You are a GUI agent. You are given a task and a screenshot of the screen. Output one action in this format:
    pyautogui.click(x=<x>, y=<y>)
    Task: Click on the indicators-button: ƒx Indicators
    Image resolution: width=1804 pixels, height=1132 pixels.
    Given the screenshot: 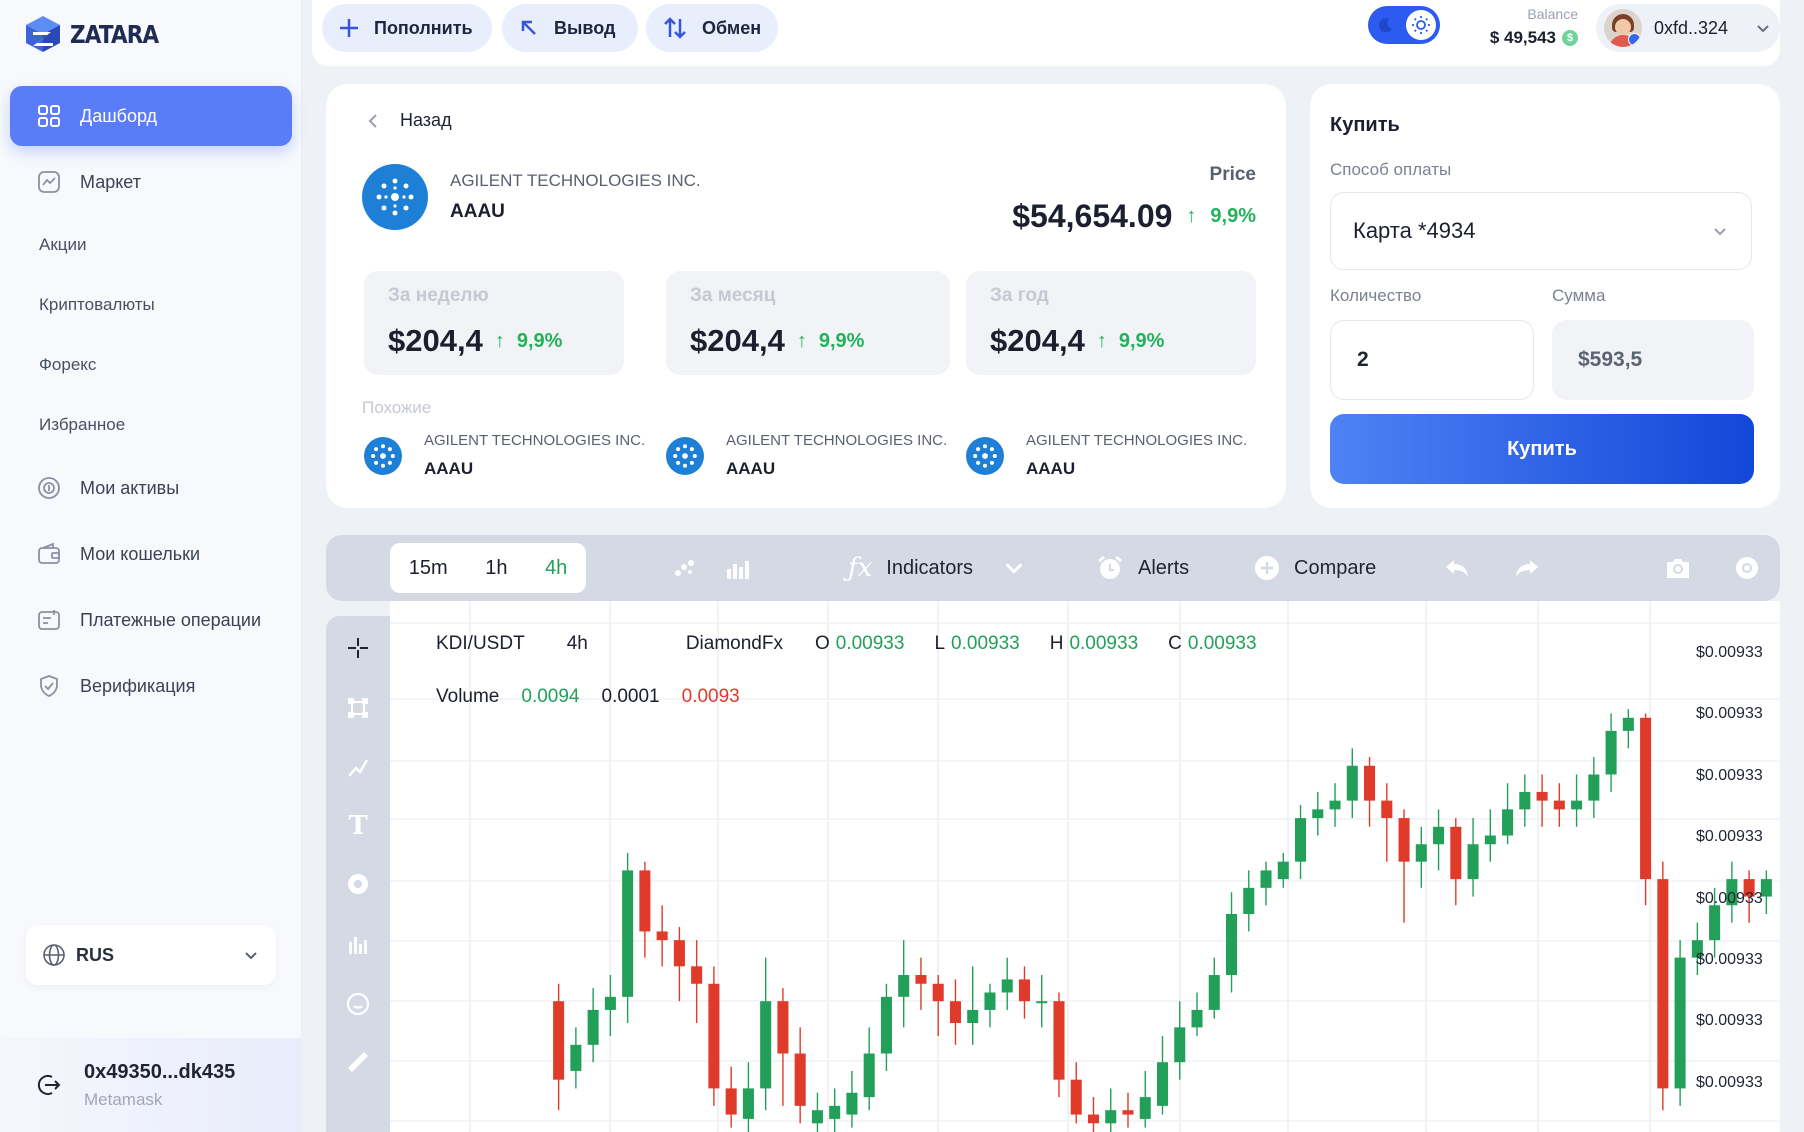 What is the action you would take?
    pyautogui.click(x=936, y=568)
    